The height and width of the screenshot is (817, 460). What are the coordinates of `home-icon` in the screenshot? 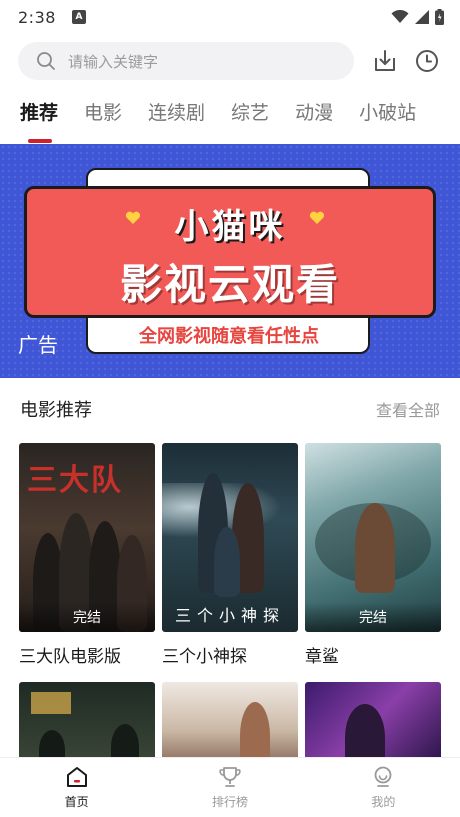 It's located at (76, 777).